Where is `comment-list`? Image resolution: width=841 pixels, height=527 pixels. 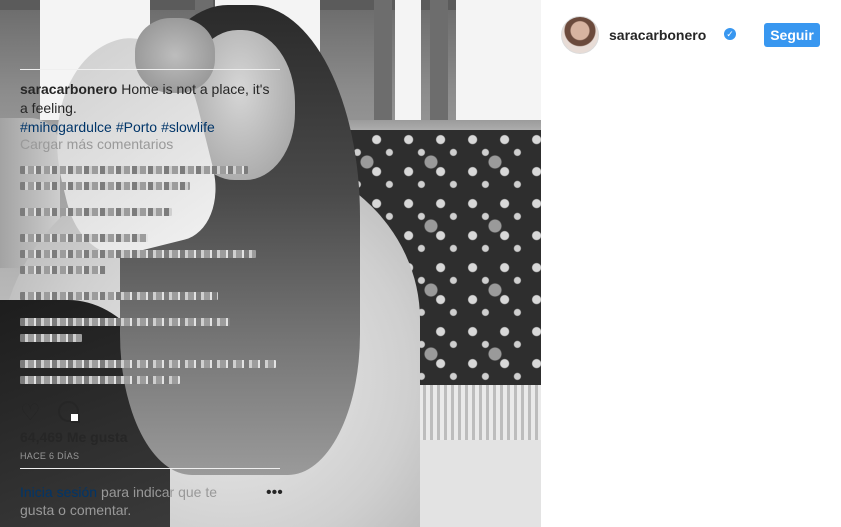 comment-list is located at coordinates (150, 275).